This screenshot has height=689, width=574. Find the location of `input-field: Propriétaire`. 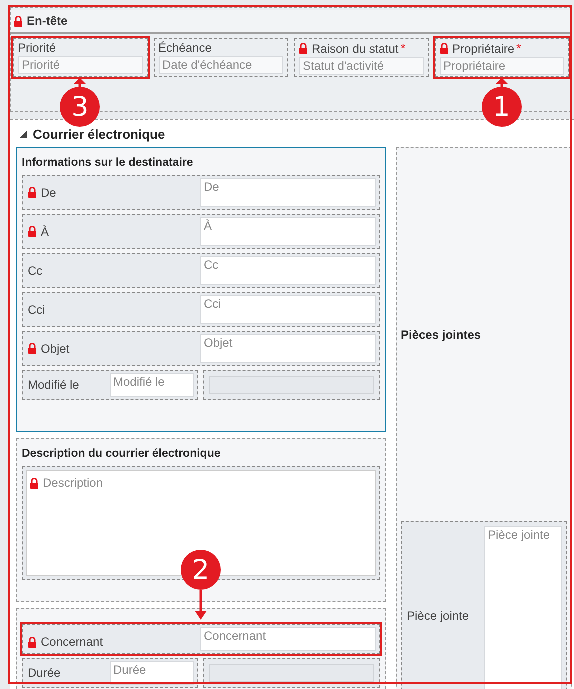

input-field: Propriétaire is located at coordinates (502, 66).